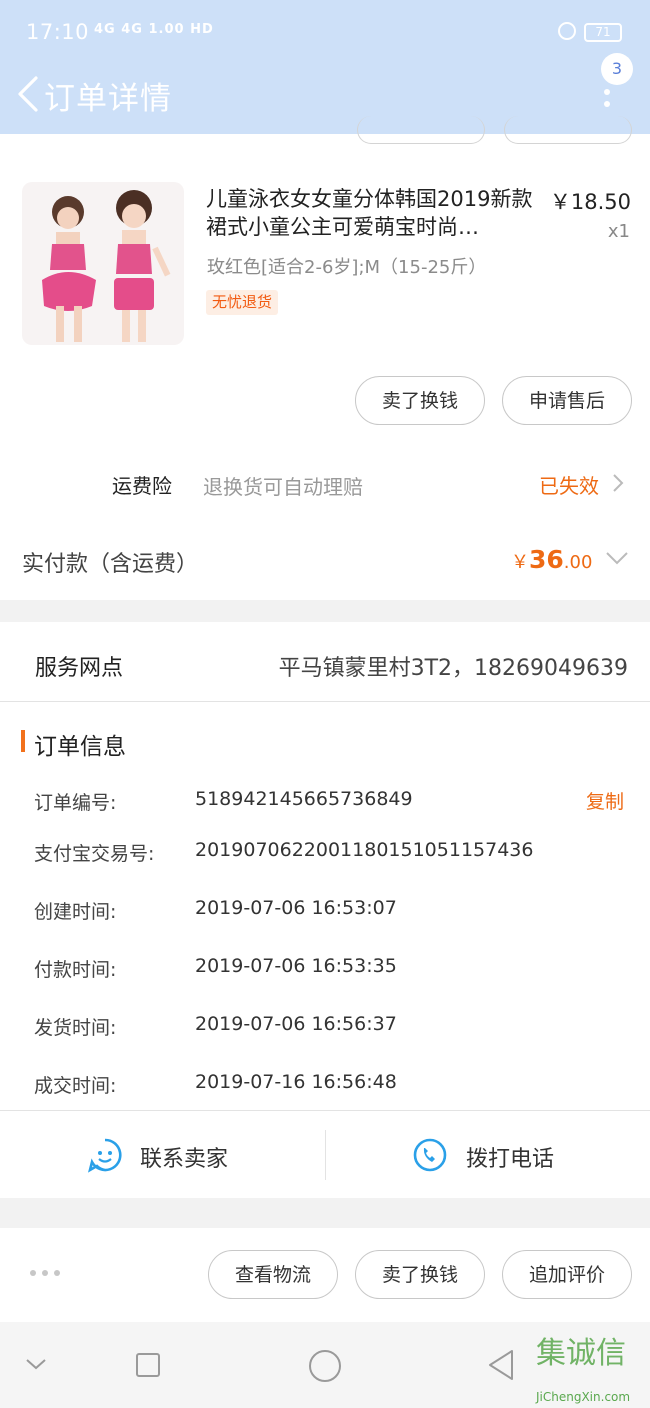  Describe the element at coordinates (75, 912) in the screenshot. I see `created-time-label: 创建时间:` at that location.